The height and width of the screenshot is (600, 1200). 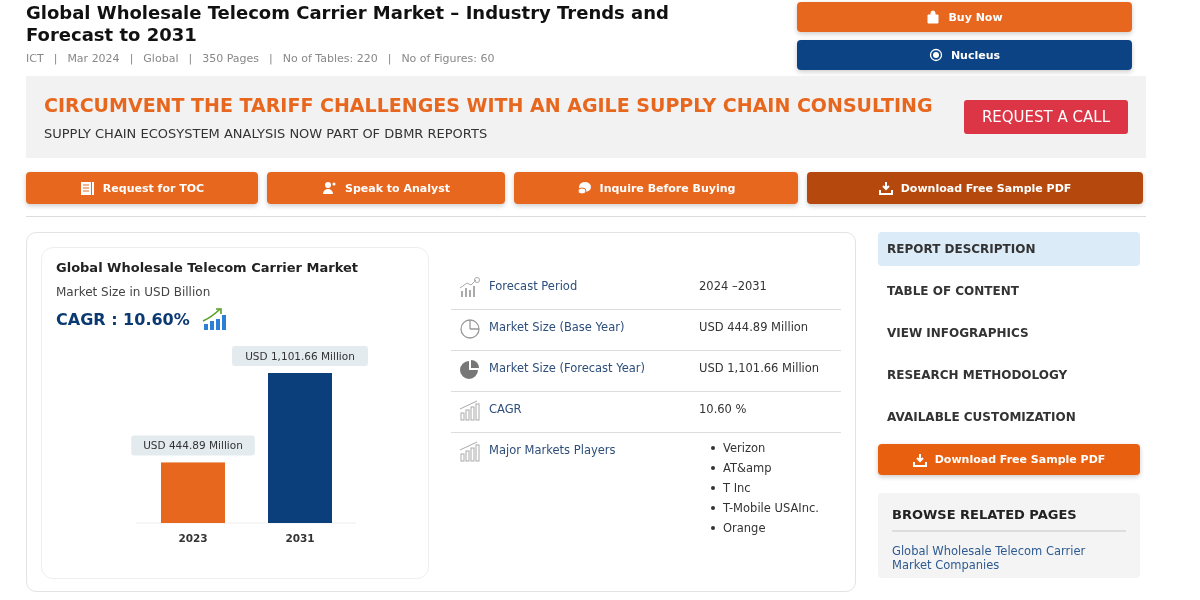 I want to click on target-icon, so click(x=935, y=55).